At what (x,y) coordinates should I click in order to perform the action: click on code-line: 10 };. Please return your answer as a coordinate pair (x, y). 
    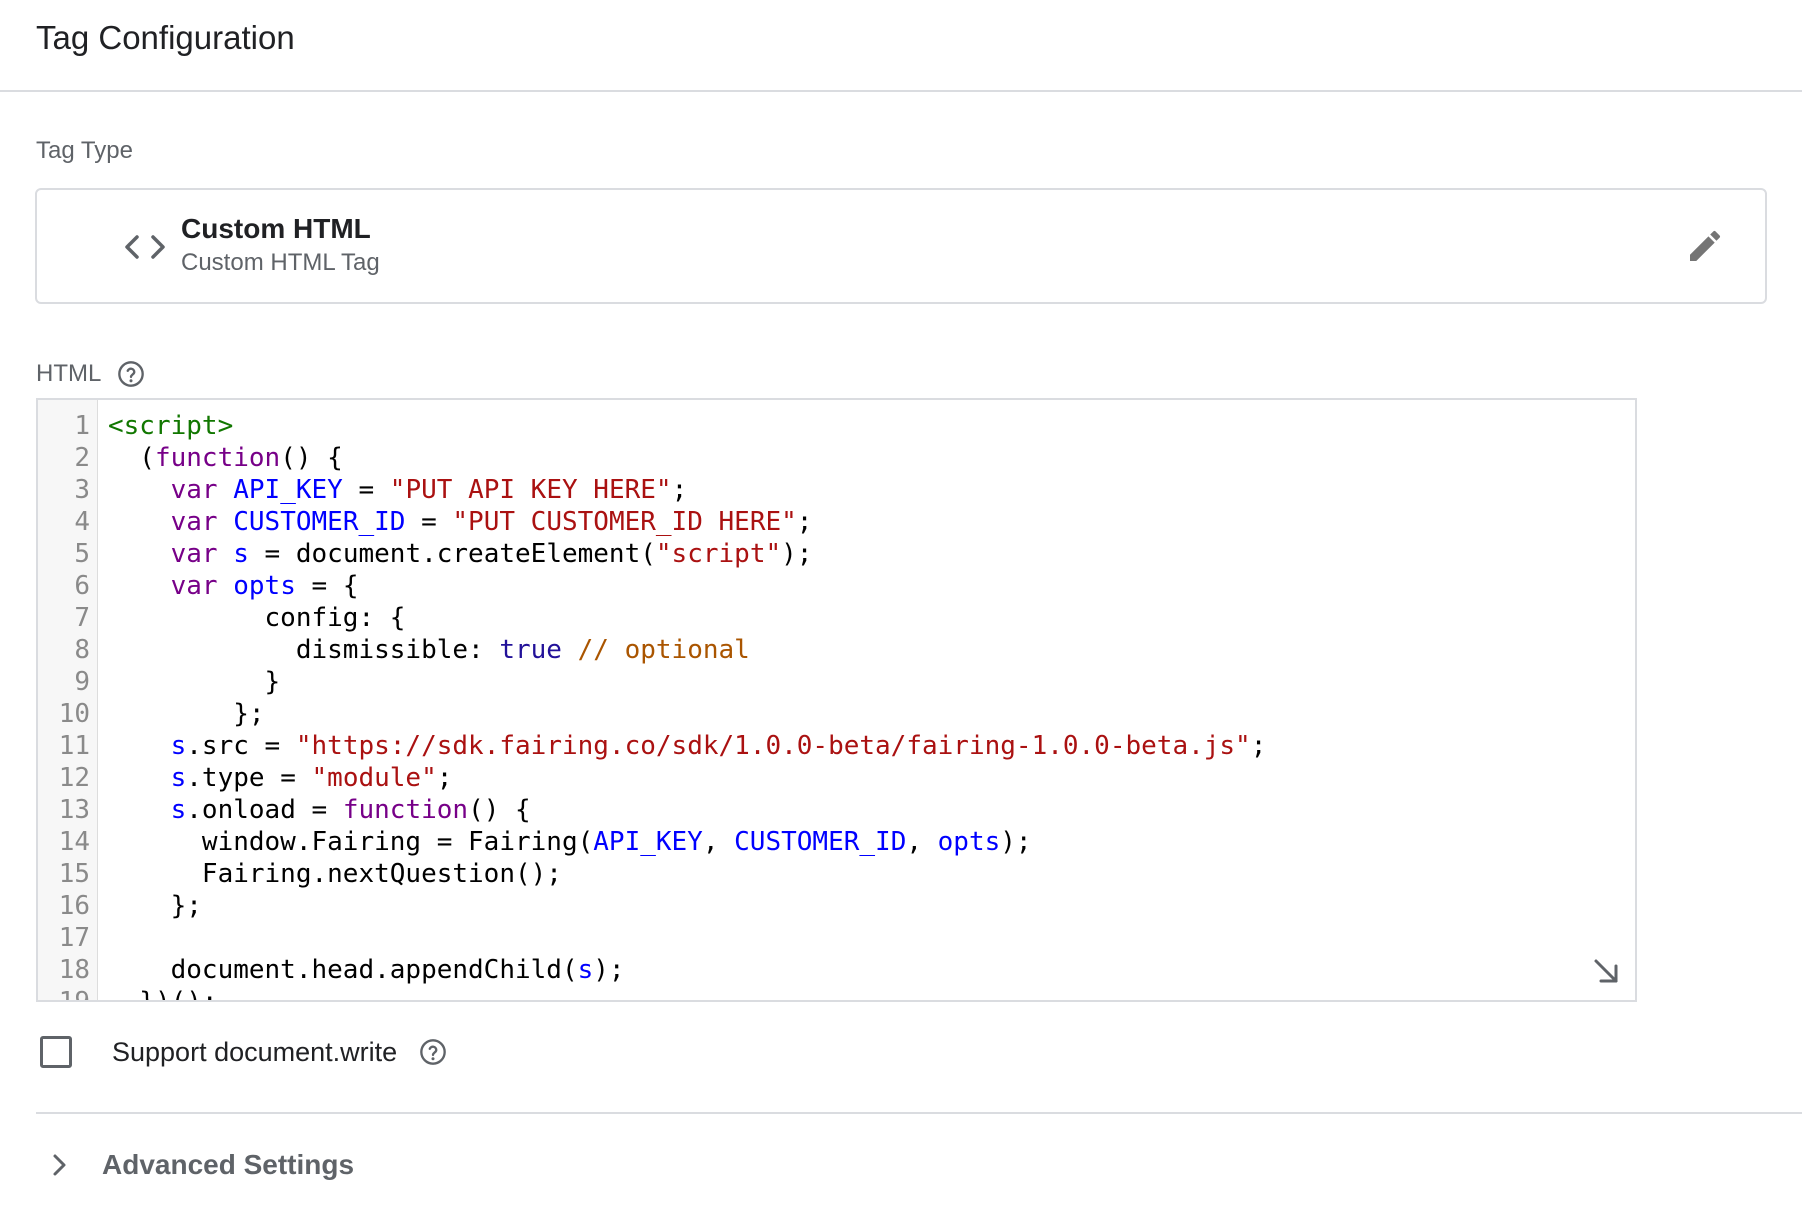
    Looking at the image, I should click on (836, 714).